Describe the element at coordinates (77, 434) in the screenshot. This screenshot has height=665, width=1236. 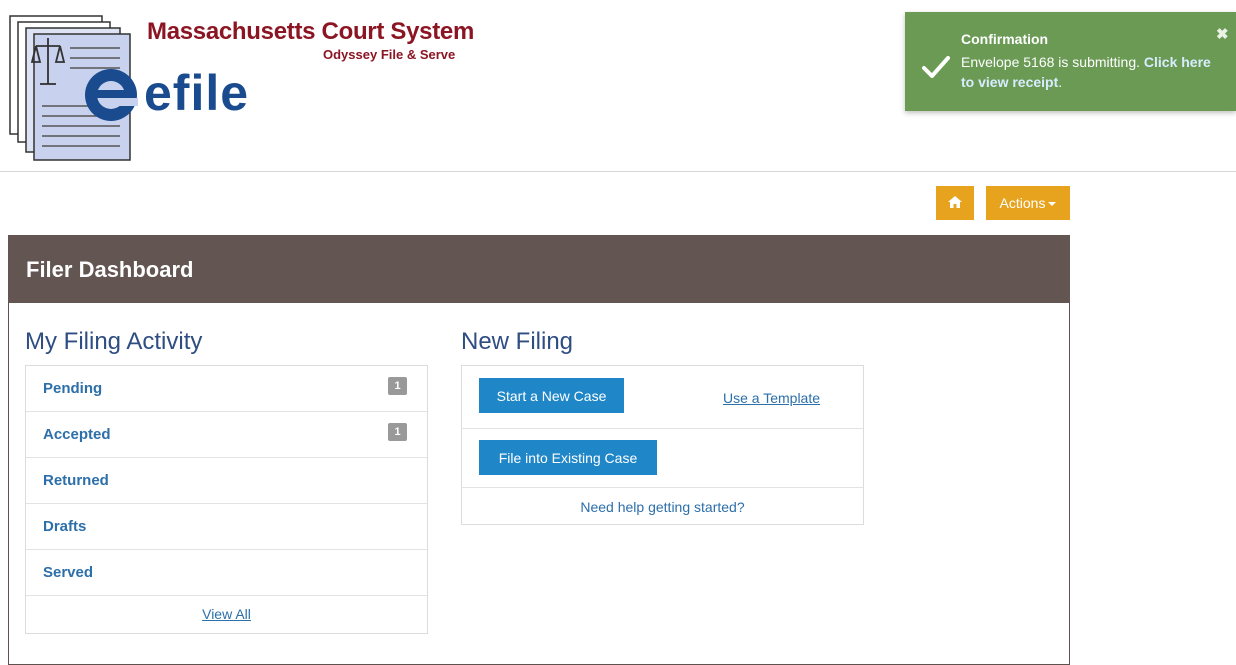
I see `list-item-label: Accepted` at that location.